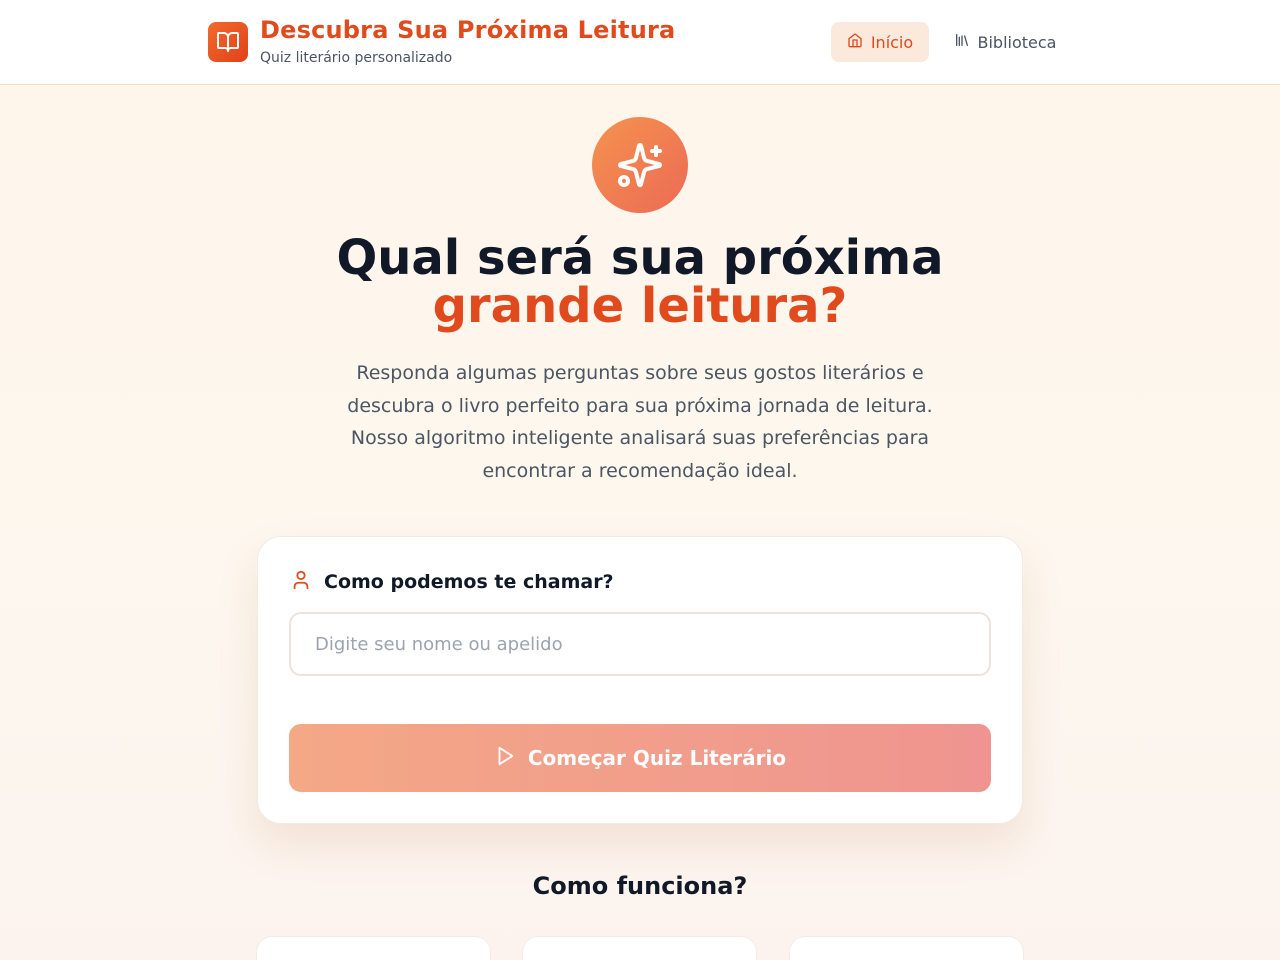 The height and width of the screenshot is (960, 1280). I want to click on sparkles-icon, so click(640, 165).